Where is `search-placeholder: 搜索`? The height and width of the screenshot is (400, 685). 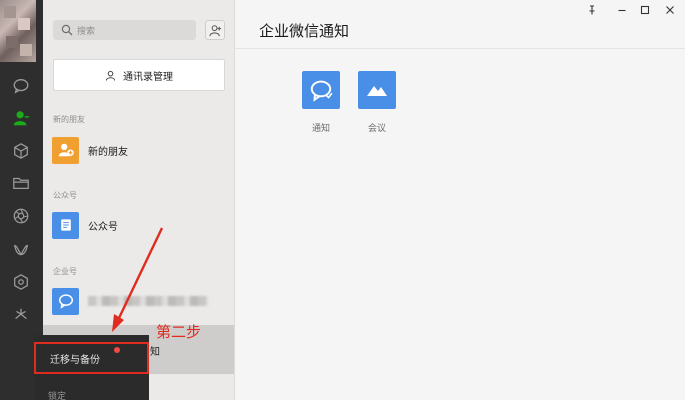
search-placeholder: 搜索 is located at coordinates (86, 31).